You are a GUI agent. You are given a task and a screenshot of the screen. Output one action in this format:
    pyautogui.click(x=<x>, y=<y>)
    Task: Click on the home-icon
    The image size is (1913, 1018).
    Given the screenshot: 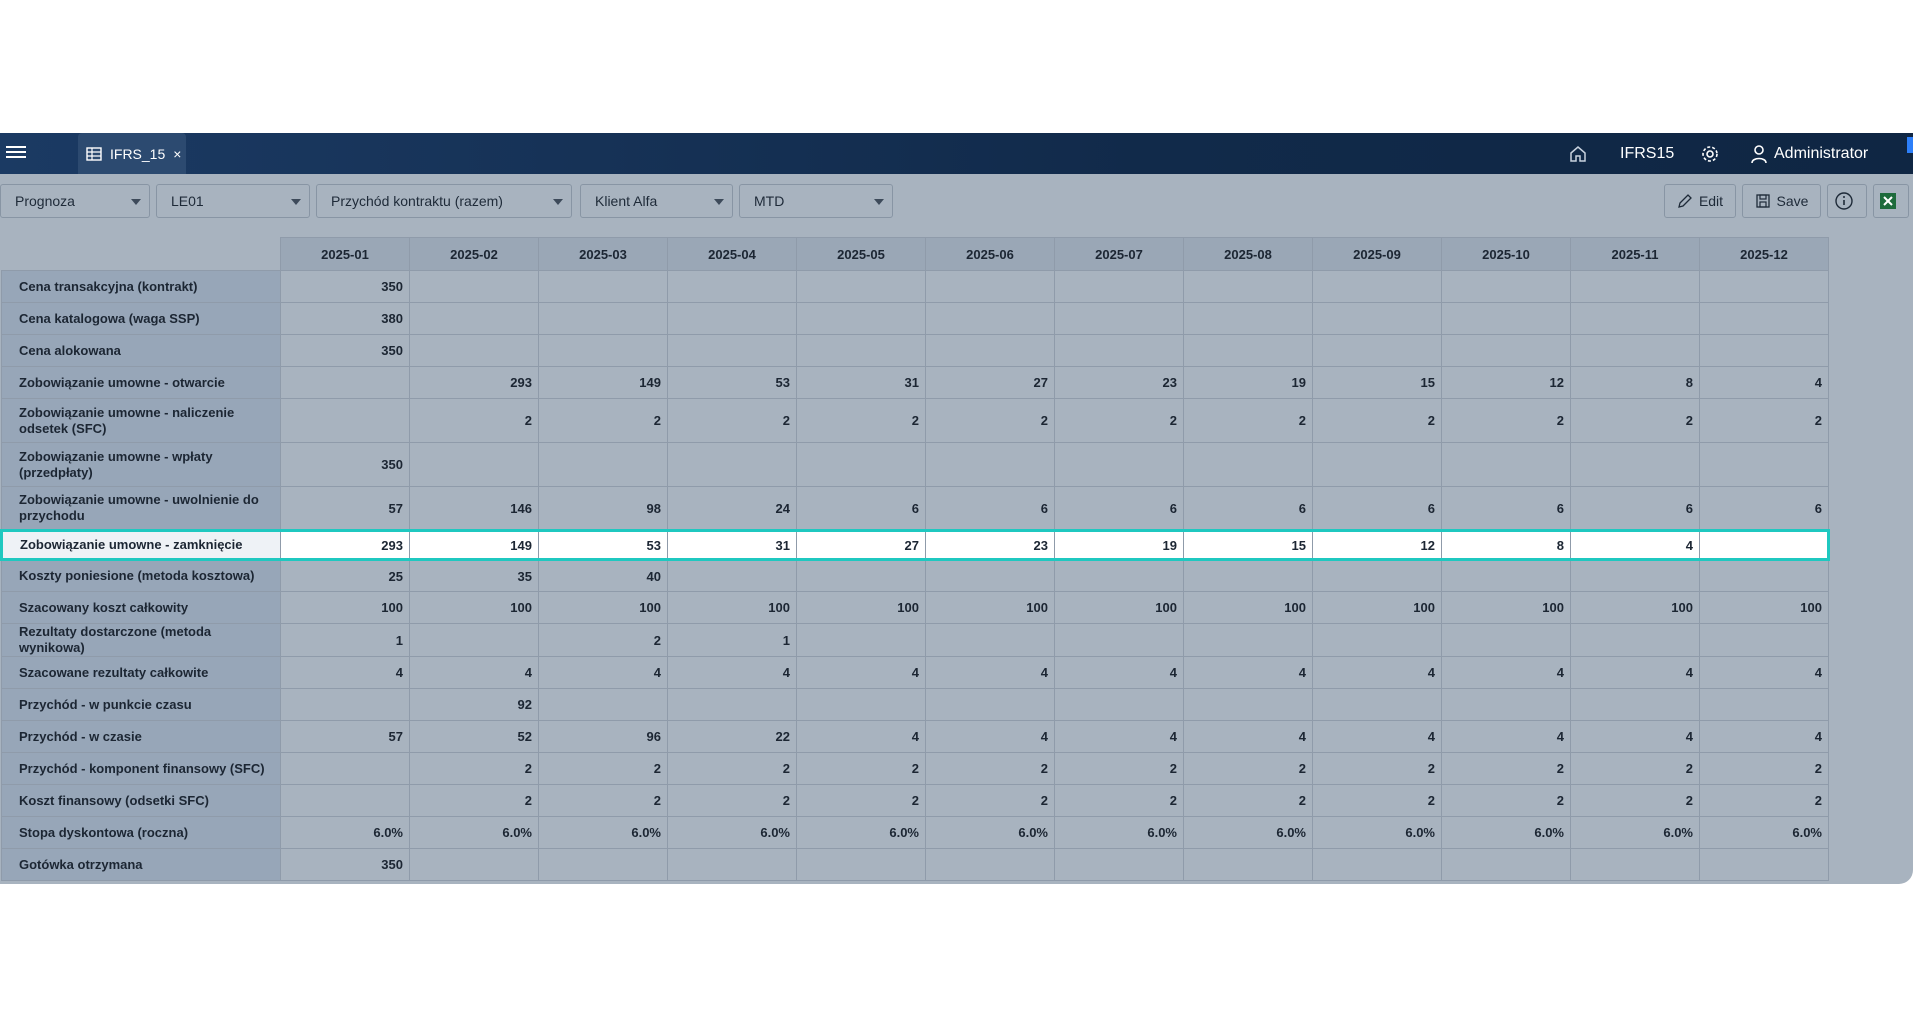 What is the action you would take?
    pyautogui.click(x=1579, y=153)
    